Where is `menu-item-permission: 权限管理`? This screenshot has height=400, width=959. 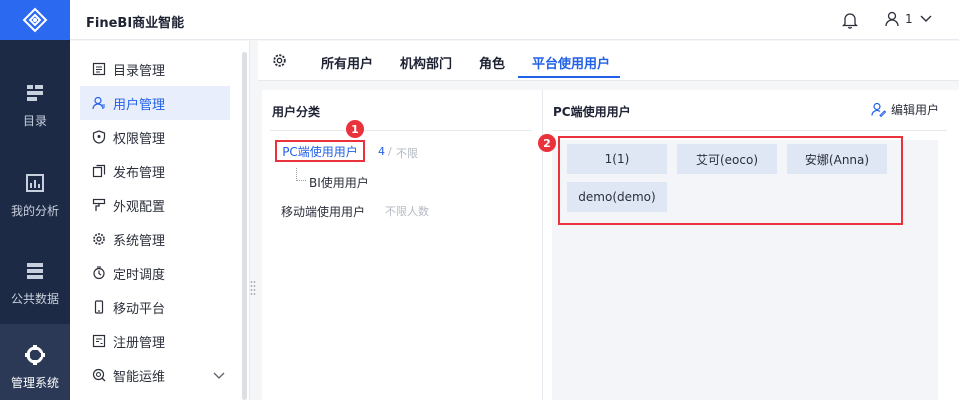 menu-item-permission: 权限管理 is located at coordinates (155, 137).